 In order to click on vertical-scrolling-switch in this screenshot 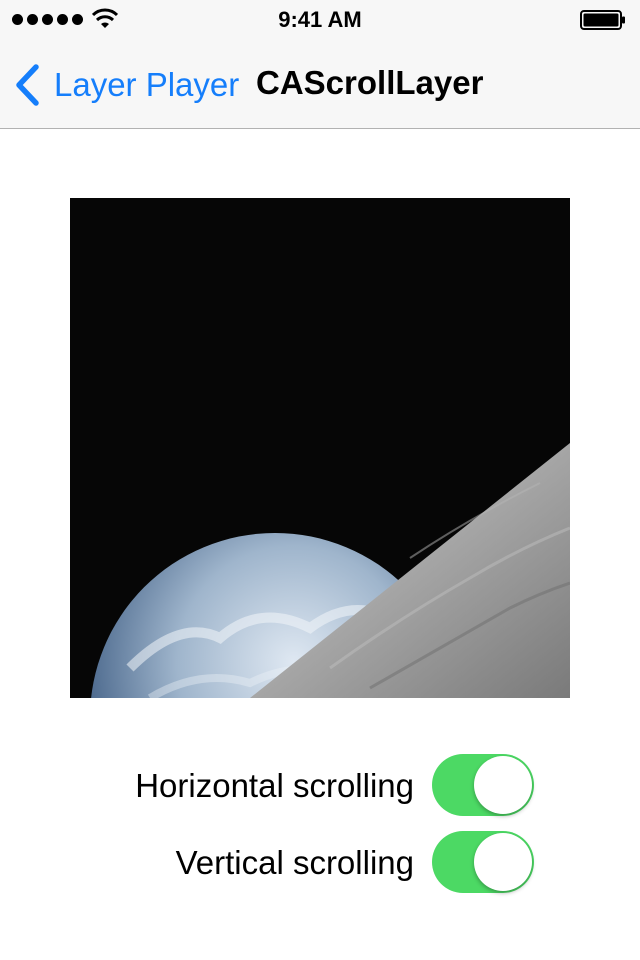, I will do `click(483, 862)`.